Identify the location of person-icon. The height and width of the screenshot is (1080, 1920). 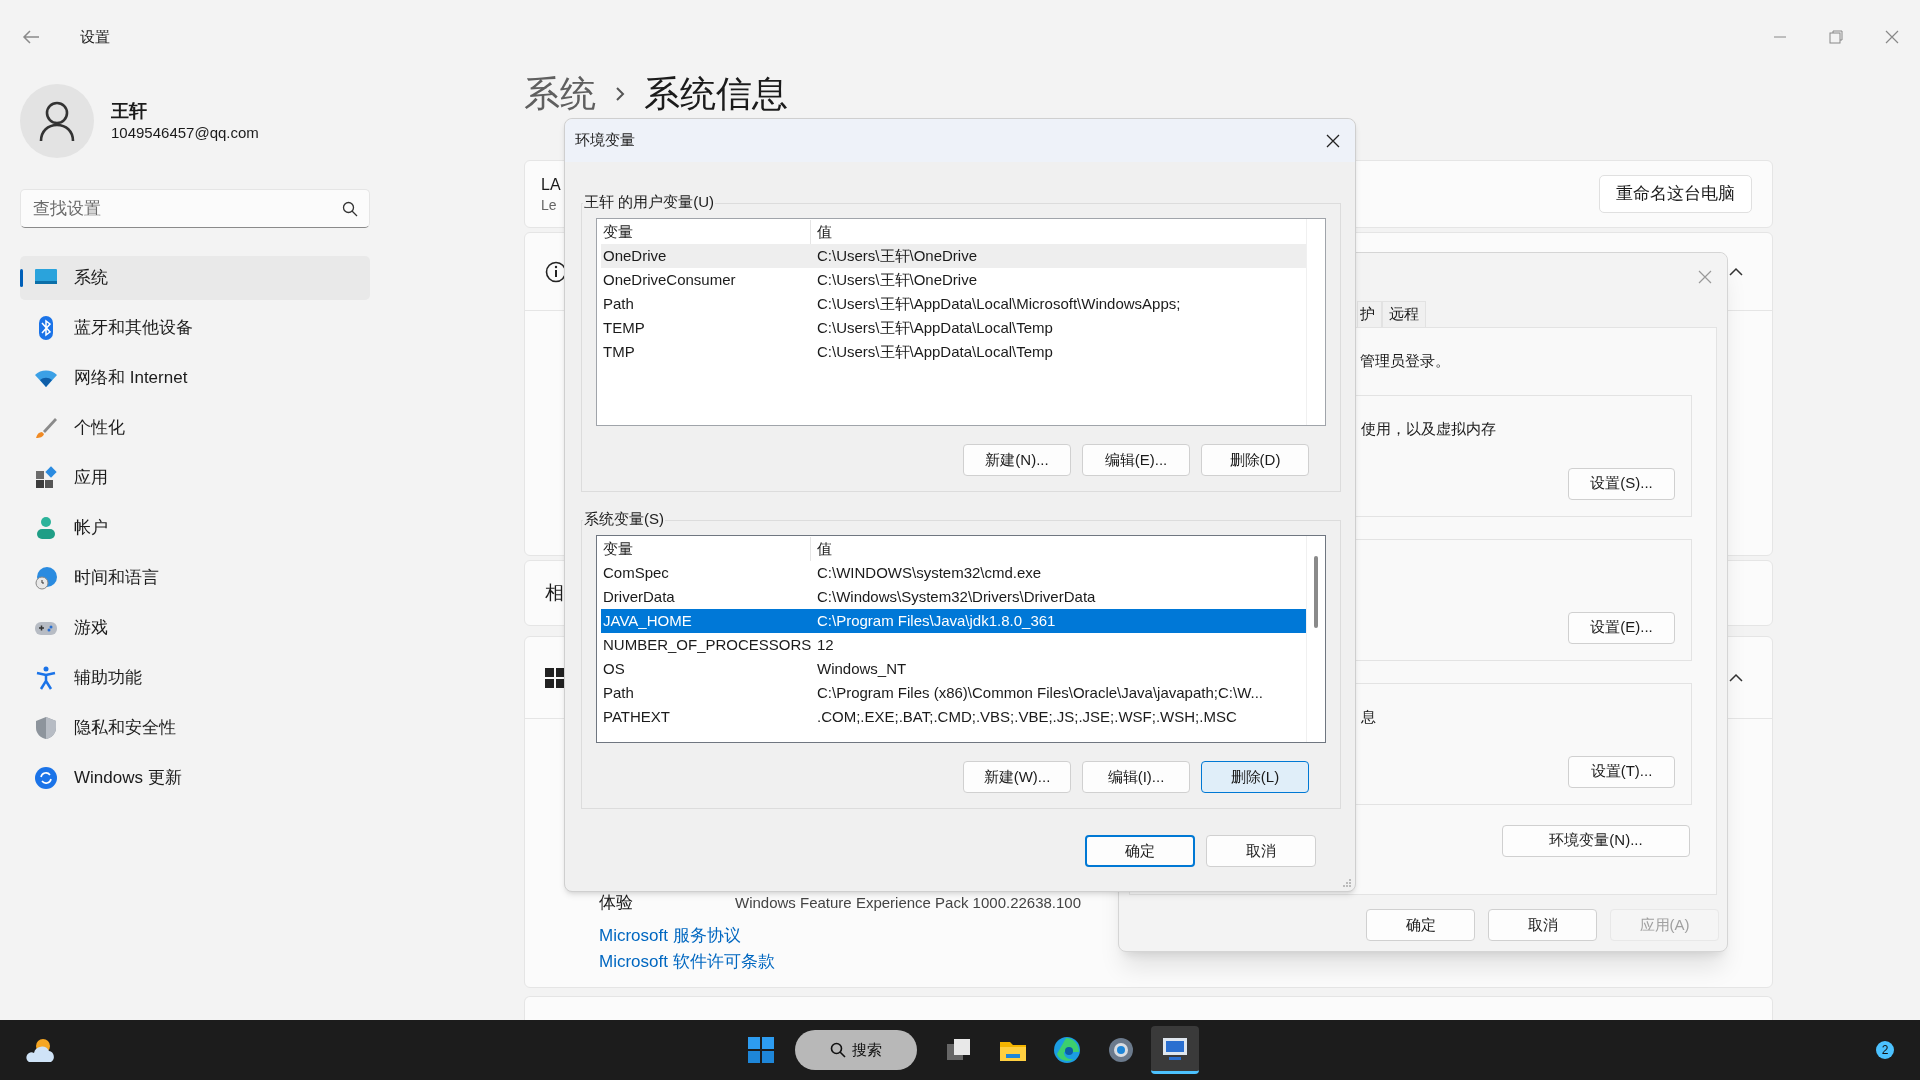
(57, 121).